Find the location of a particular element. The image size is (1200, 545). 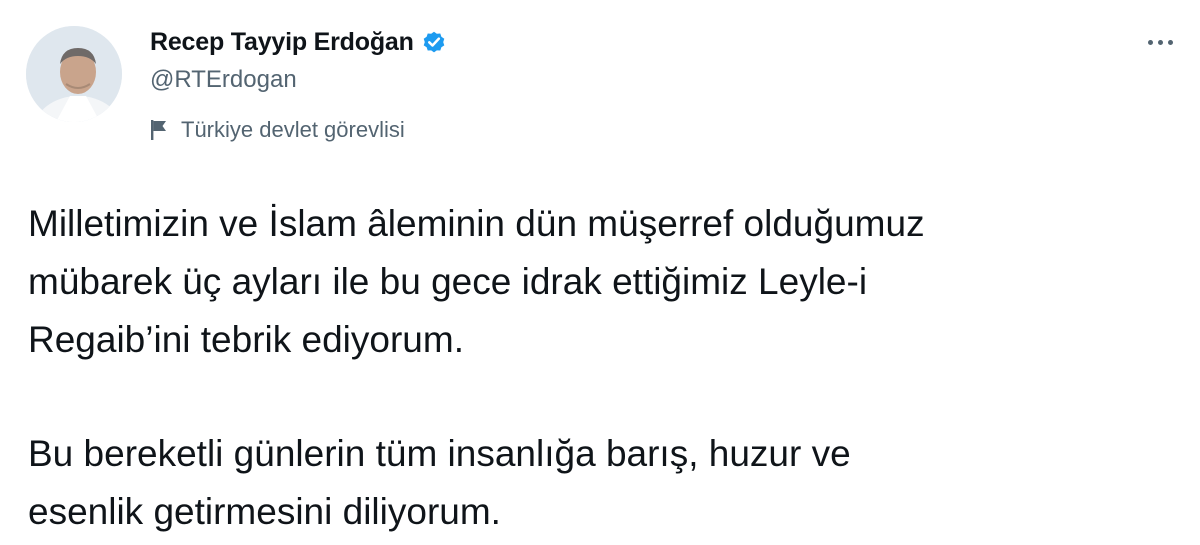

more-options-icon is located at coordinates (1160, 42).